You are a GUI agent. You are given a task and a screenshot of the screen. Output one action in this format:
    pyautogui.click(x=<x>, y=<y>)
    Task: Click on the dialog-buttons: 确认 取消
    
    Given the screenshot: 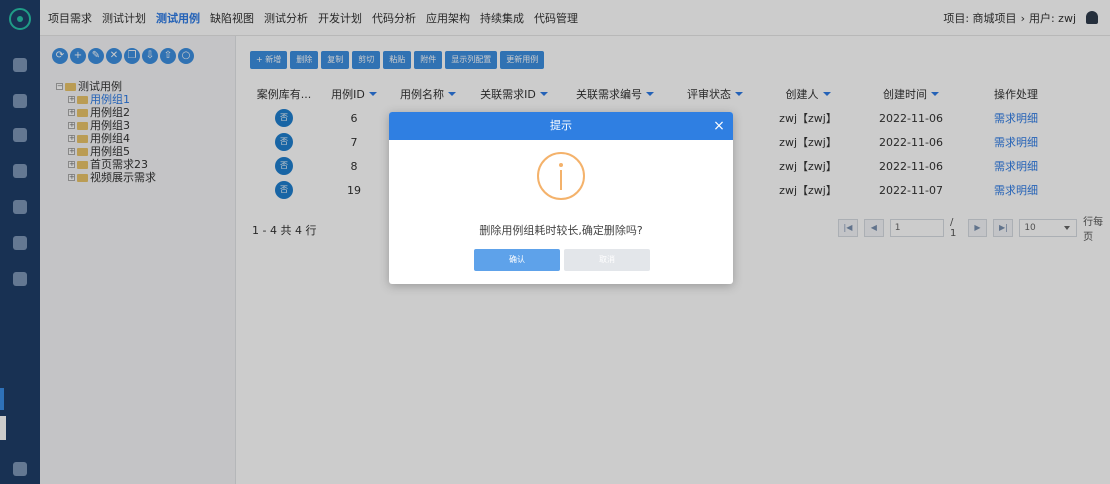 What is the action you would take?
    pyautogui.click(x=562, y=260)
    